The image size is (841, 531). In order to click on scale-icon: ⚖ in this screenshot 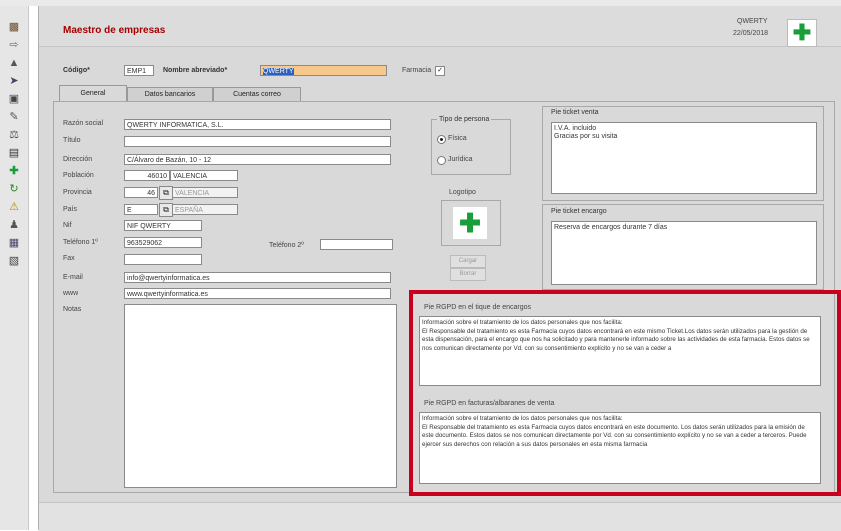, I will do `click(14, 135)`.